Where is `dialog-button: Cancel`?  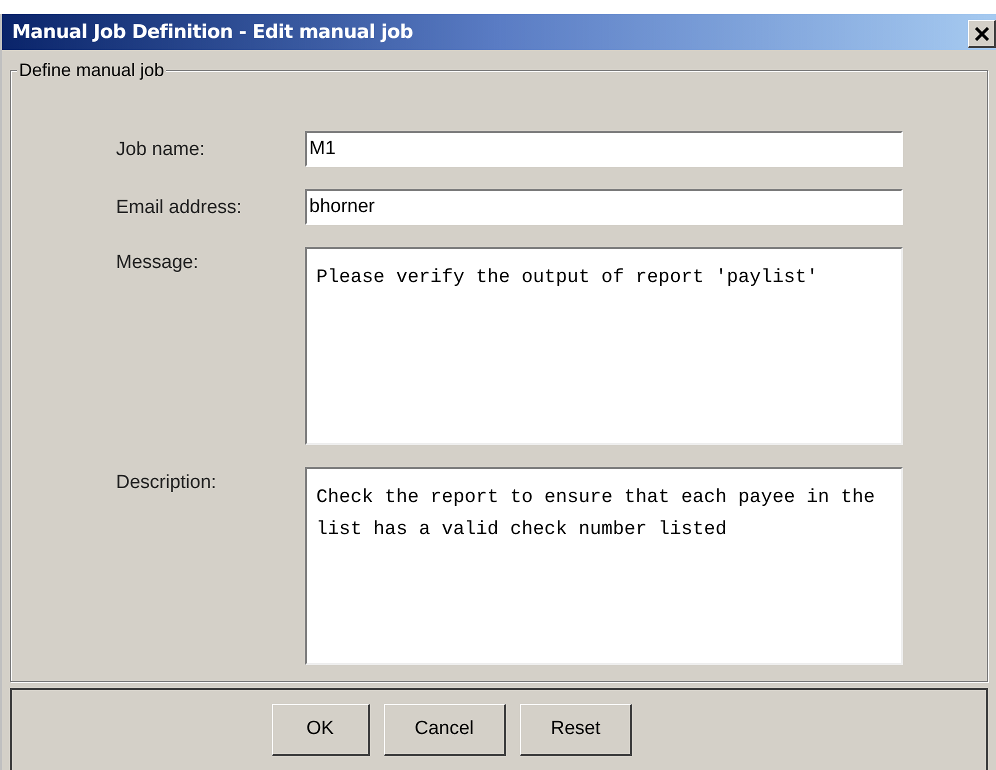
dialog-button: Cancel is located at coordinates (445, 730).